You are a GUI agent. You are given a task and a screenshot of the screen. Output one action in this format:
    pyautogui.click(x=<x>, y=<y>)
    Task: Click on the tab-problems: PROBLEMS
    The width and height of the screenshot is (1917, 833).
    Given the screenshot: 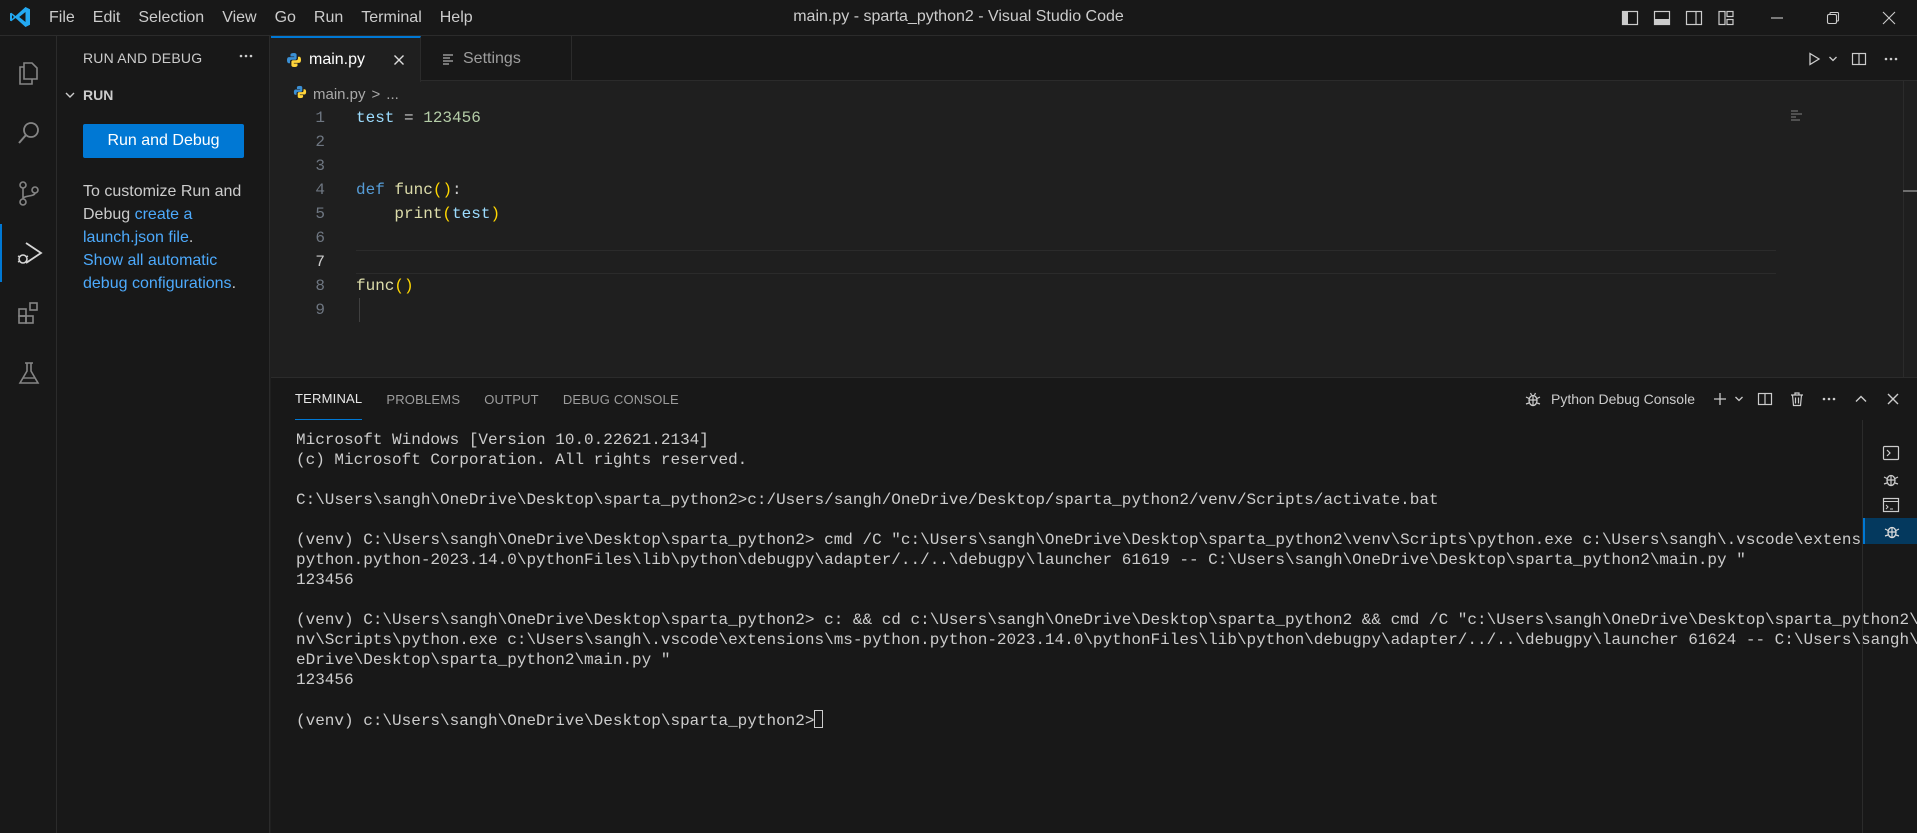 What is the action you would take?
    pyautogui.click(x=423, y=399)
    